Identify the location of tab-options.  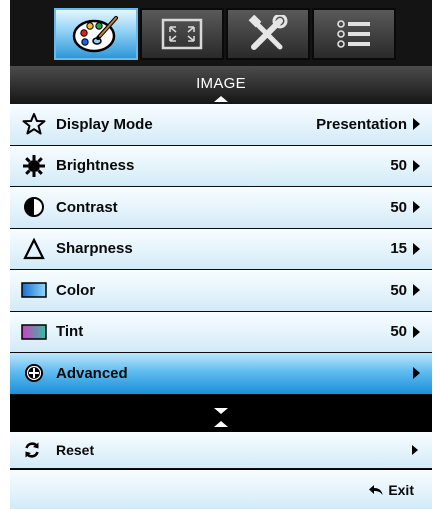
(354, 34).